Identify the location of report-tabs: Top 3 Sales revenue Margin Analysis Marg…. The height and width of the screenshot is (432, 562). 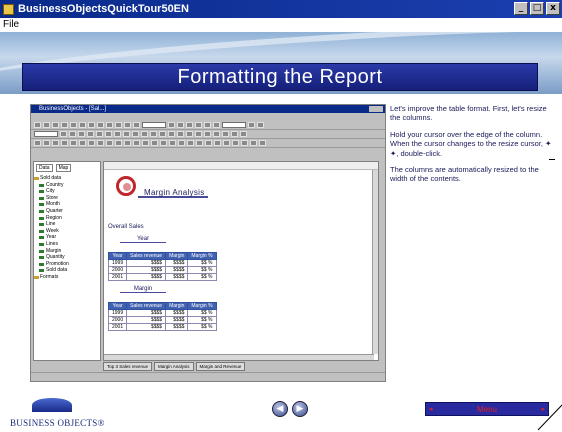
(241, 366).